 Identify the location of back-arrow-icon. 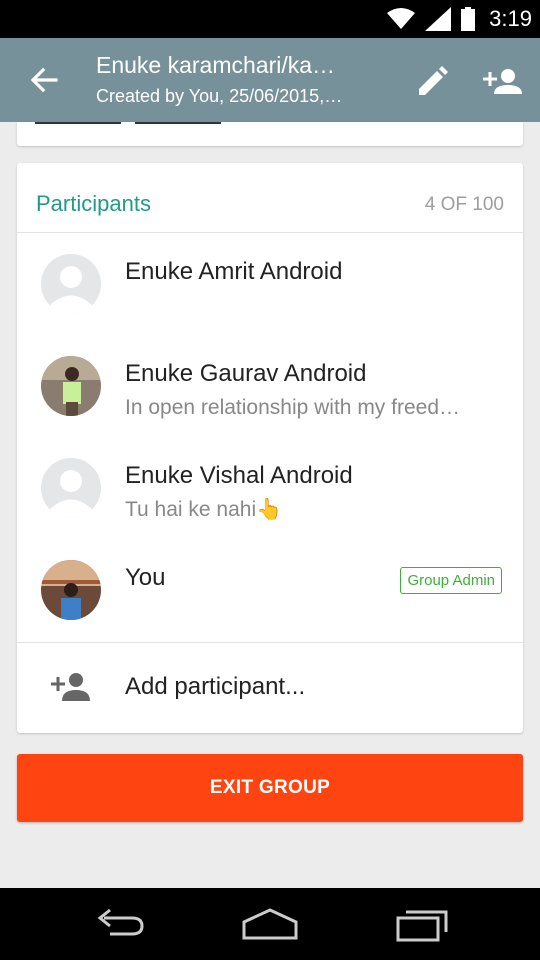
(44, 80).